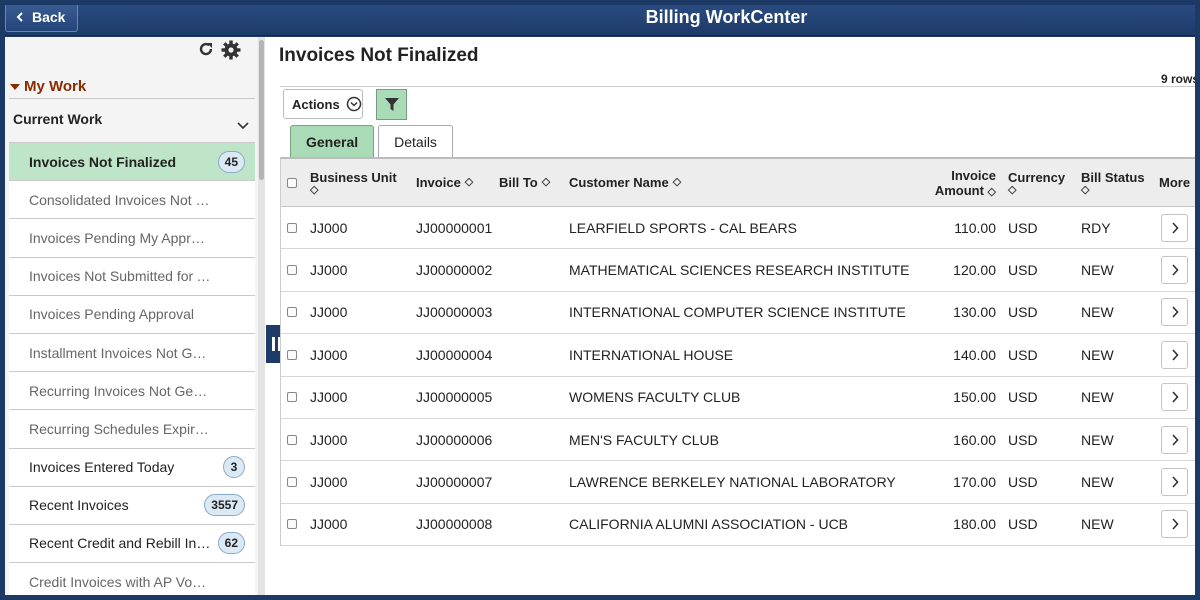 The image size is (1200, 600). Describe the element at coordinates (316, 104) in the screenshot. I see `actions-label: Actions` at that location.